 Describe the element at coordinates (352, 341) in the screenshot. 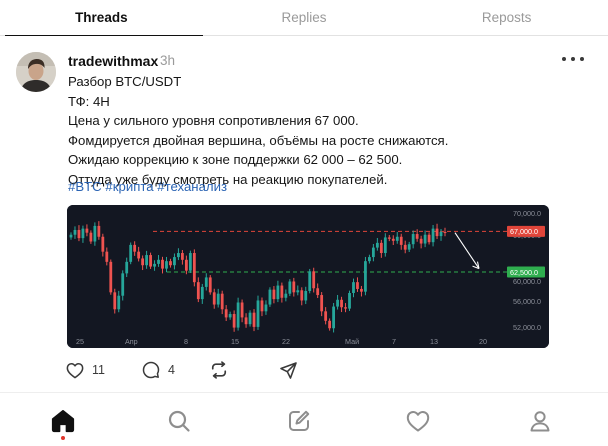

I see `x-tick-label: Май` at that location.